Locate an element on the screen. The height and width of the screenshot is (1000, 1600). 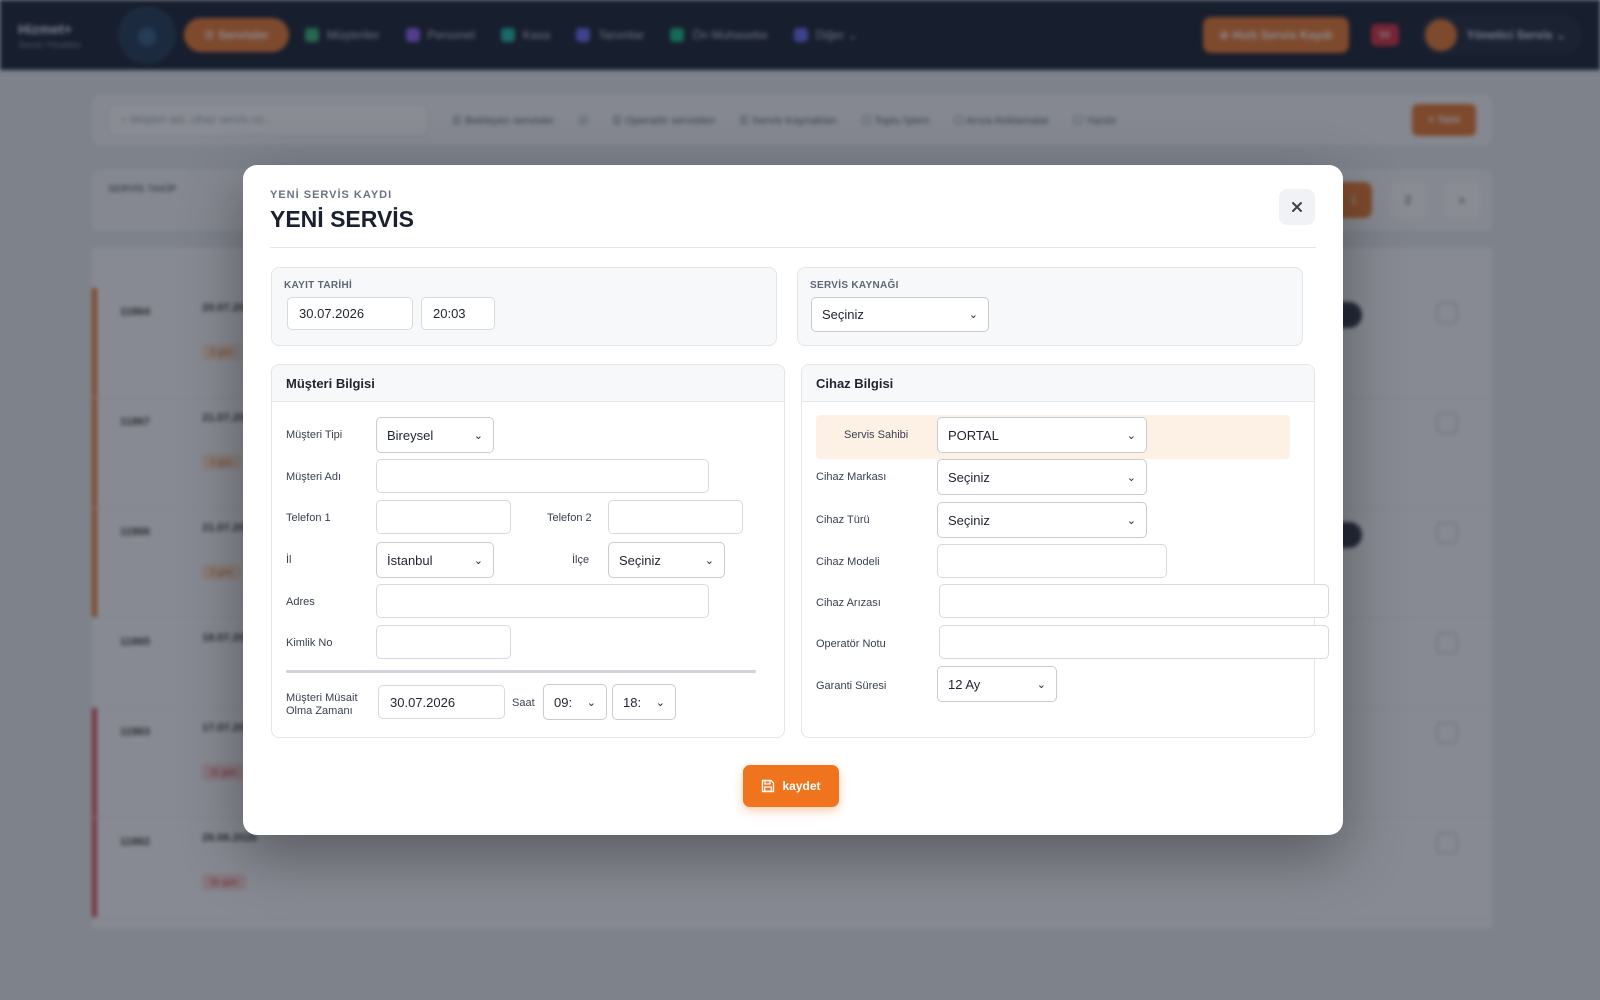
musteri-adi-label: Müşteri Adı is located at coordinates (314, 477).